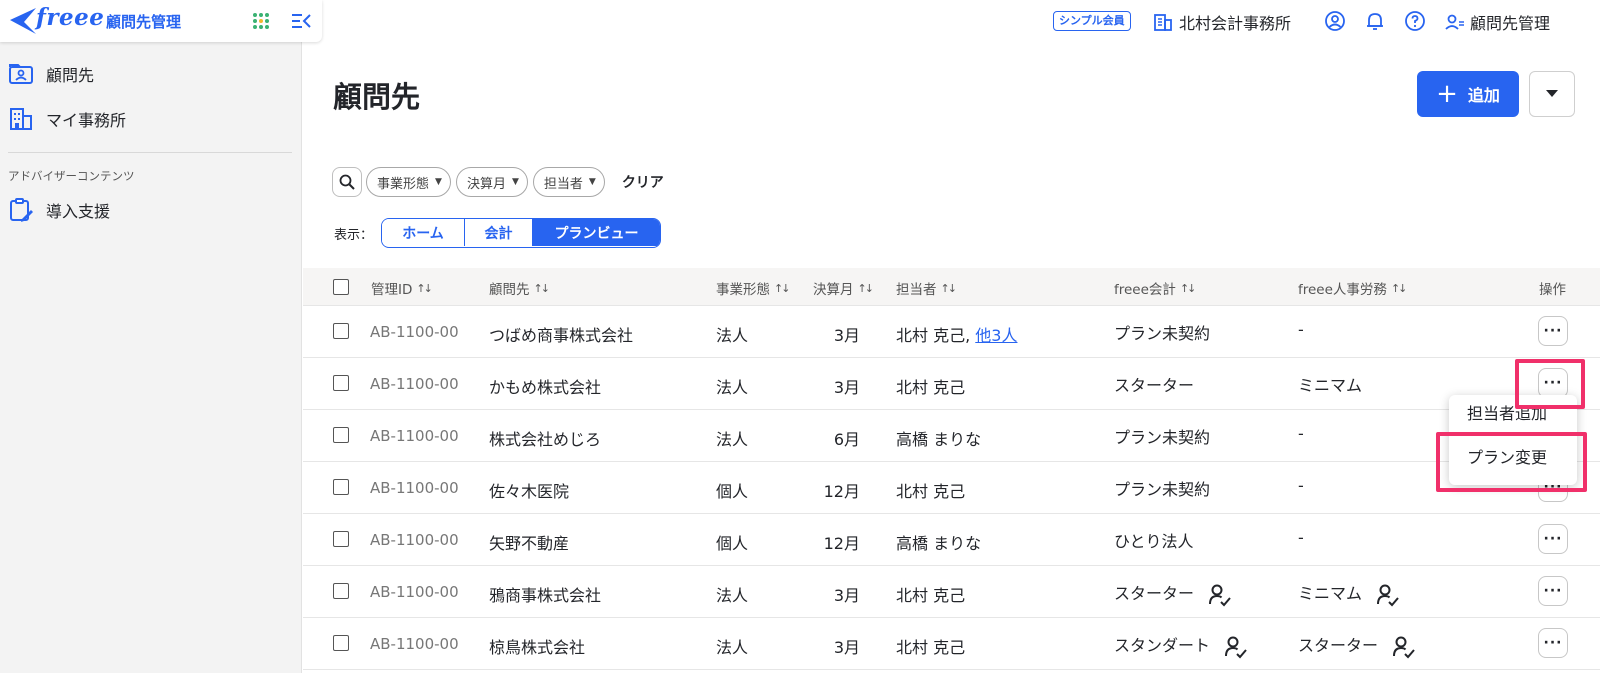 The width and height of the screenshot is (1600, 673). Describe the element at coordinates (144, 22) in the screenshot. I see `app-name: 顧問先管理` at that location.